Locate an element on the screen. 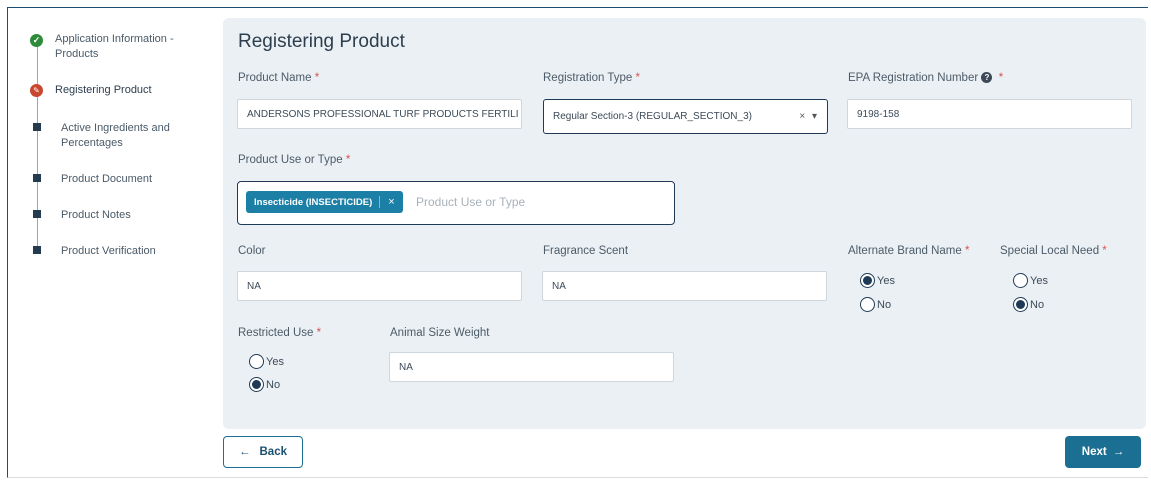 The width and height of the screenshot is (1151, 482). alternate-brand-yes-radio: Yes is located at coordinates (877, 280).